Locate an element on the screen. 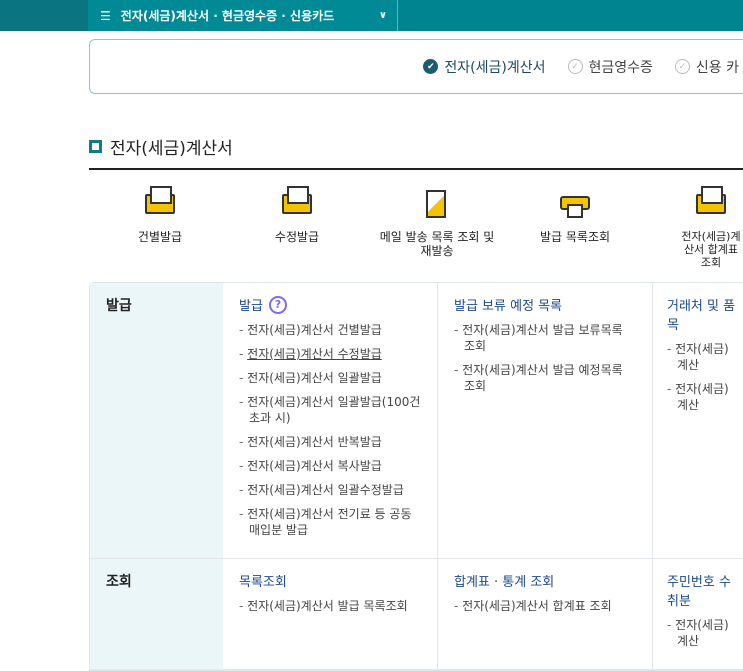  quick-link-label: 메일 발송 목록 조회 및 재발송 is located at coordinates (437, 244).